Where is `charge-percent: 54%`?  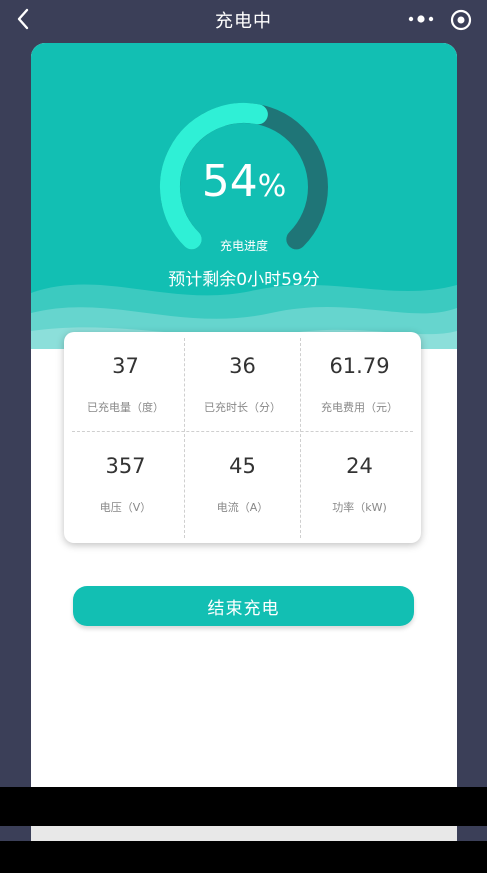 charge-percent: 54% is located at coordinates (244, 181).